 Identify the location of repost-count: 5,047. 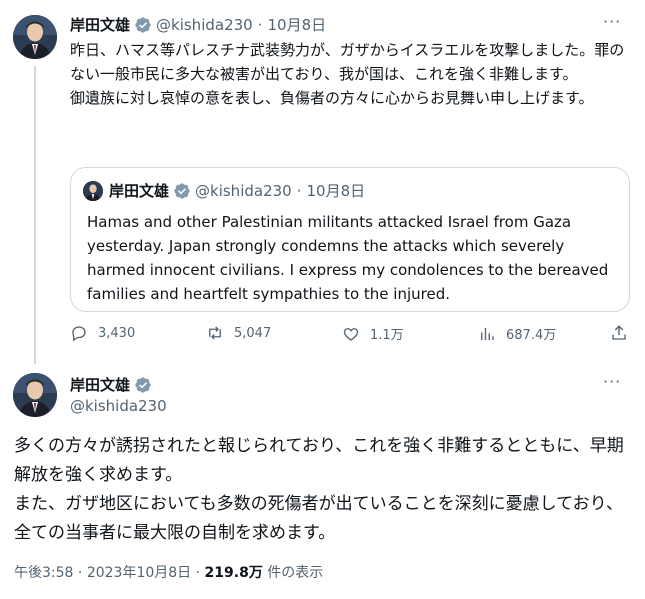
(253, 333).